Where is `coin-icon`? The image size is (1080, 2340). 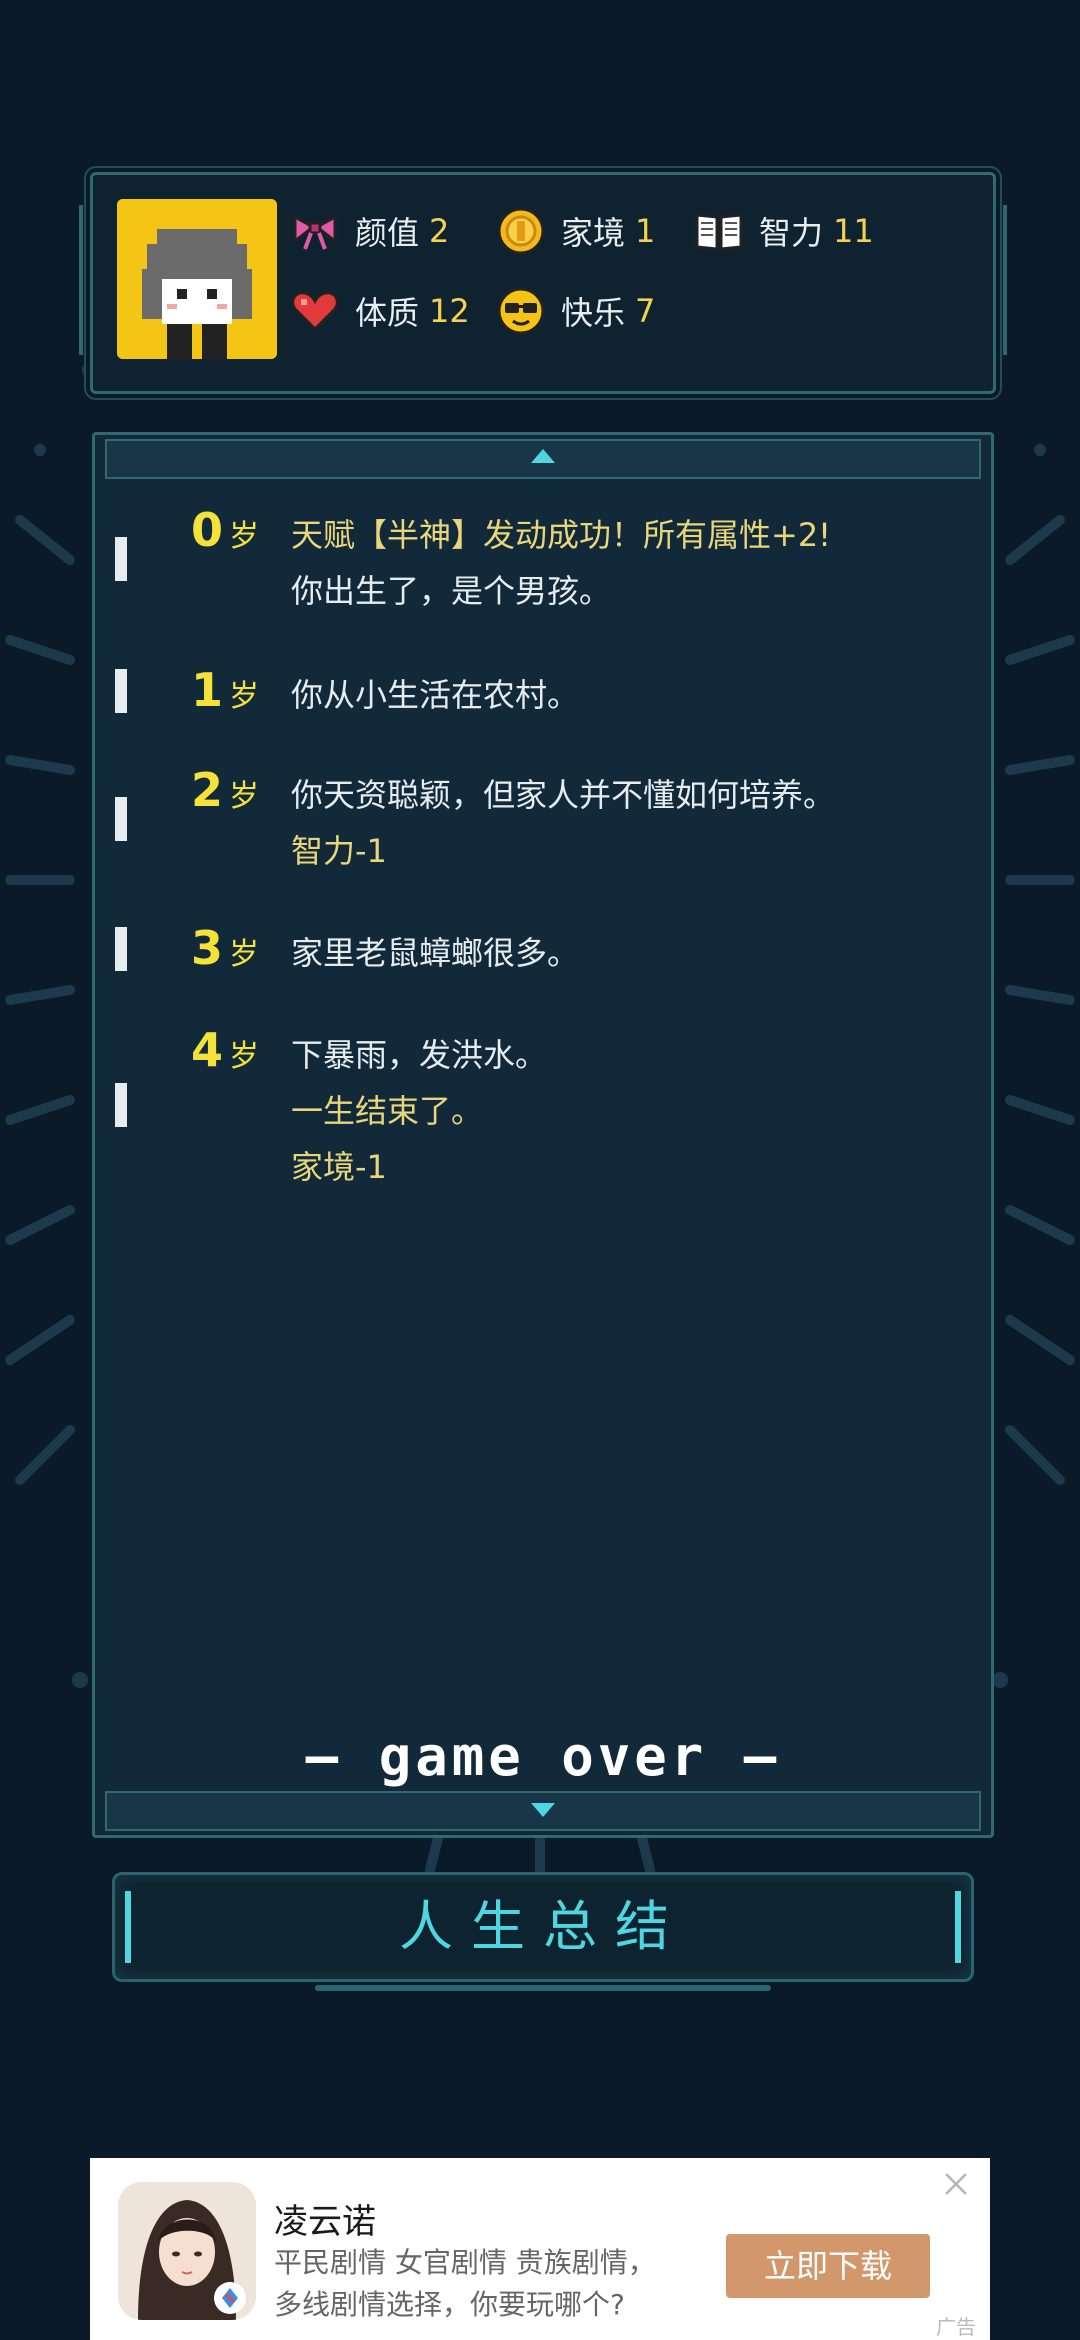 coin-icon is located at coordinates (521, 231).